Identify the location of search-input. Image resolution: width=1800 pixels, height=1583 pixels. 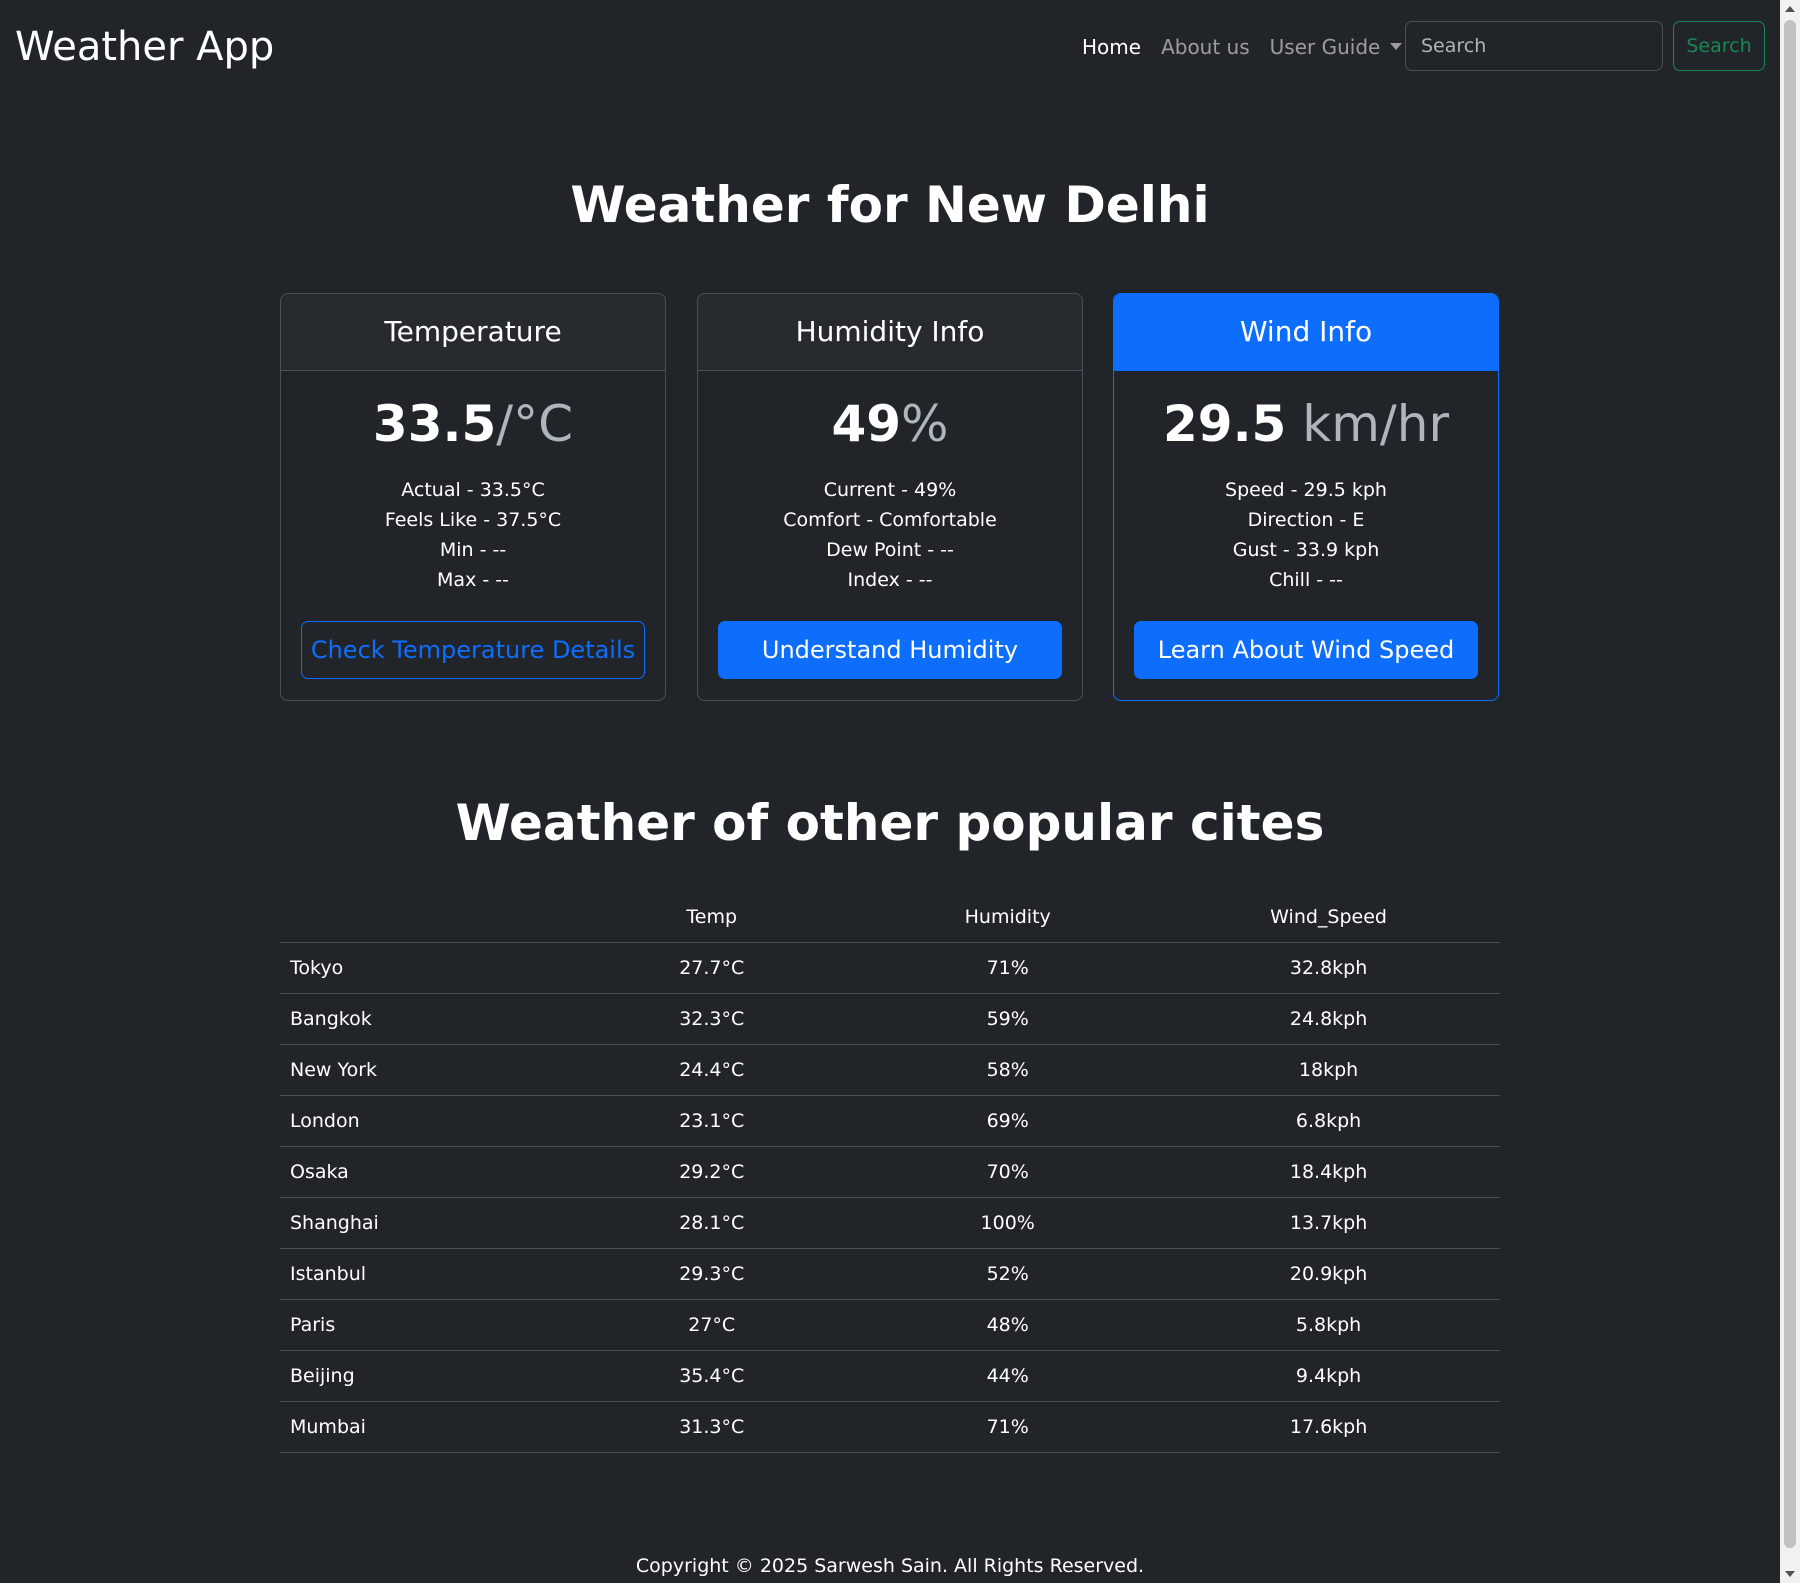
(1534, 46).